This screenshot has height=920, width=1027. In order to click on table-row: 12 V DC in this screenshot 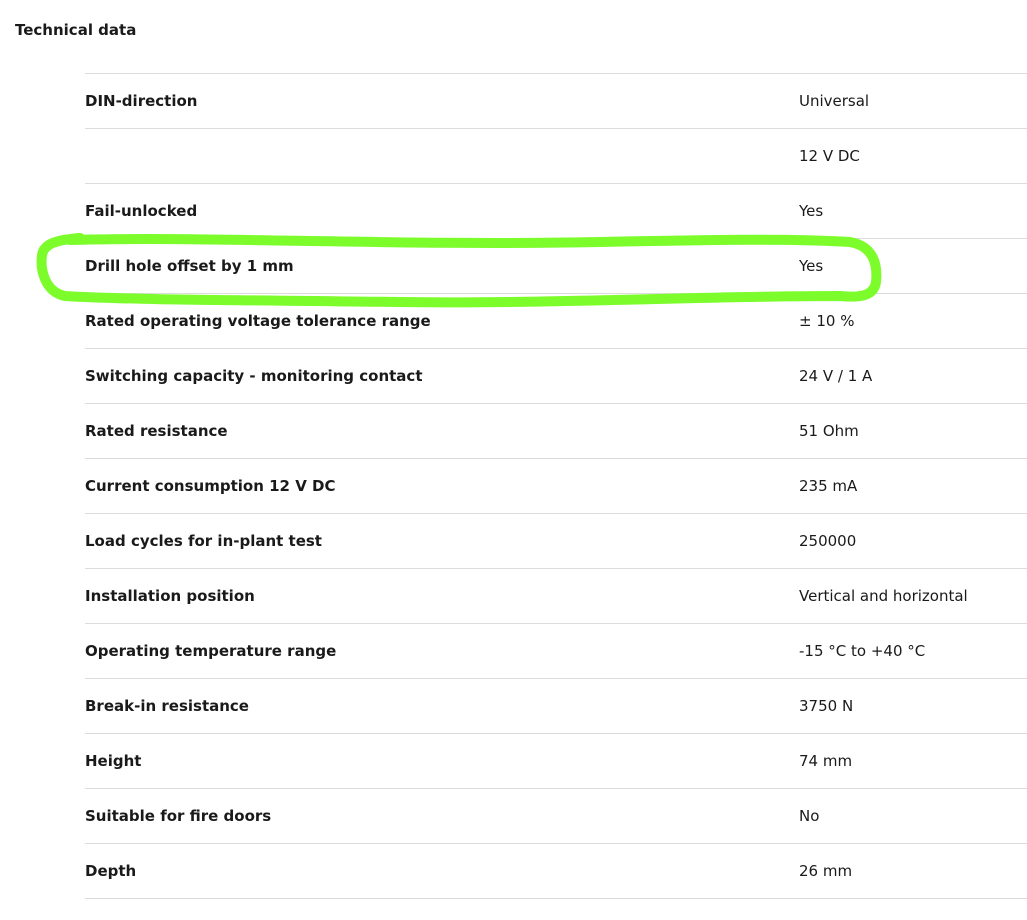, I will do `click(556, 156)`.